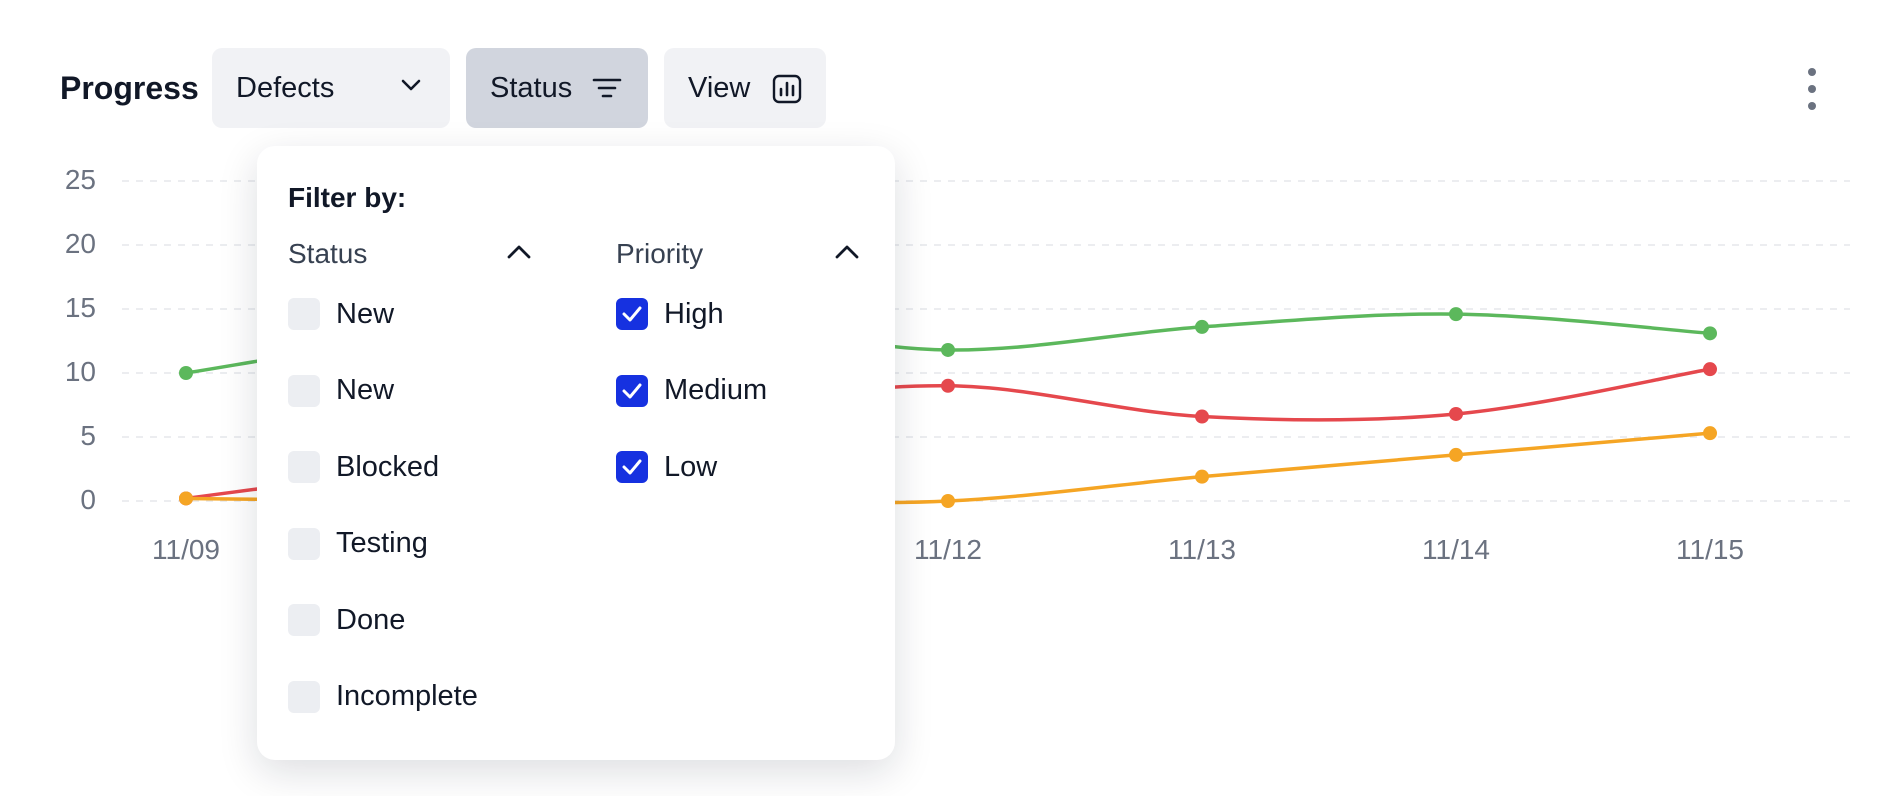 Image resolution: width=1896 pixels, height=796 pixels. I want to click on priority-option: Low, so click(666, 467).